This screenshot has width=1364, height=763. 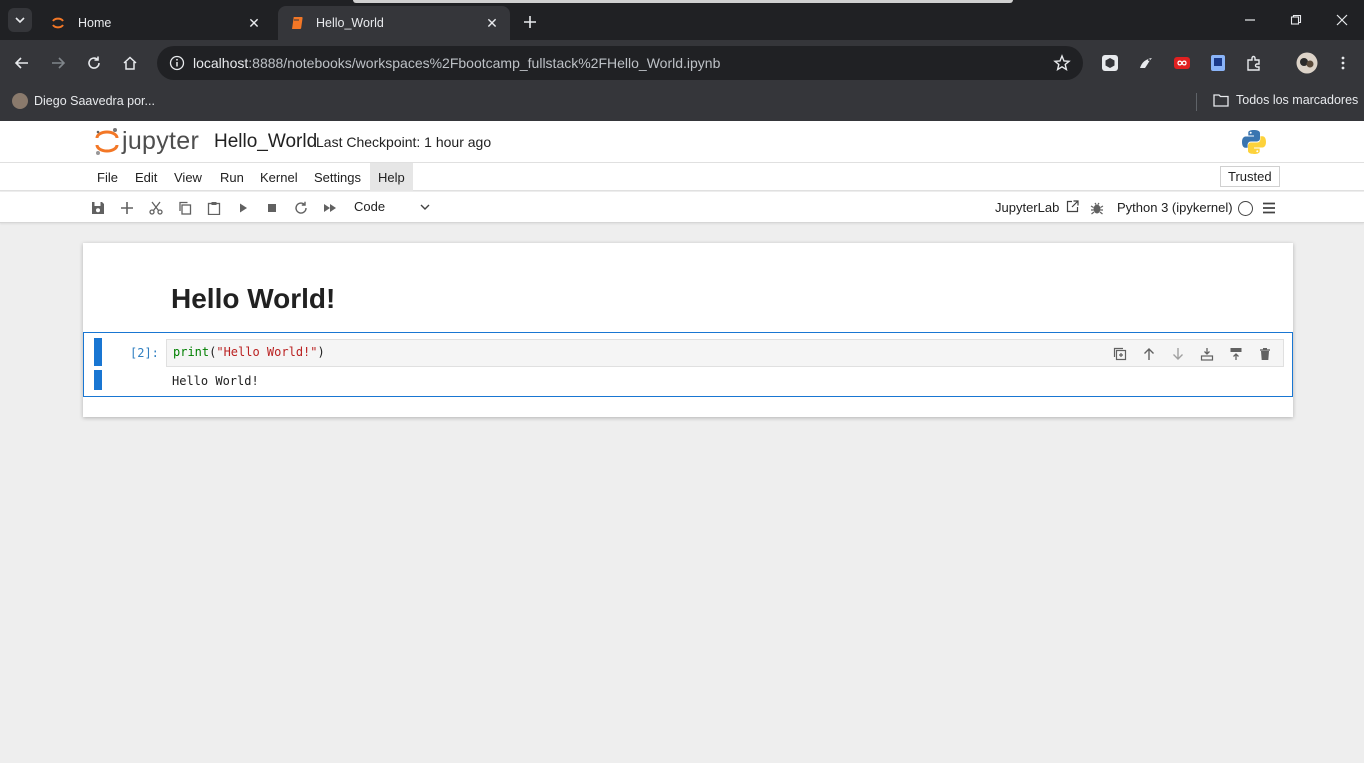 I want to click on home-icon, so click(x=130, y=63).